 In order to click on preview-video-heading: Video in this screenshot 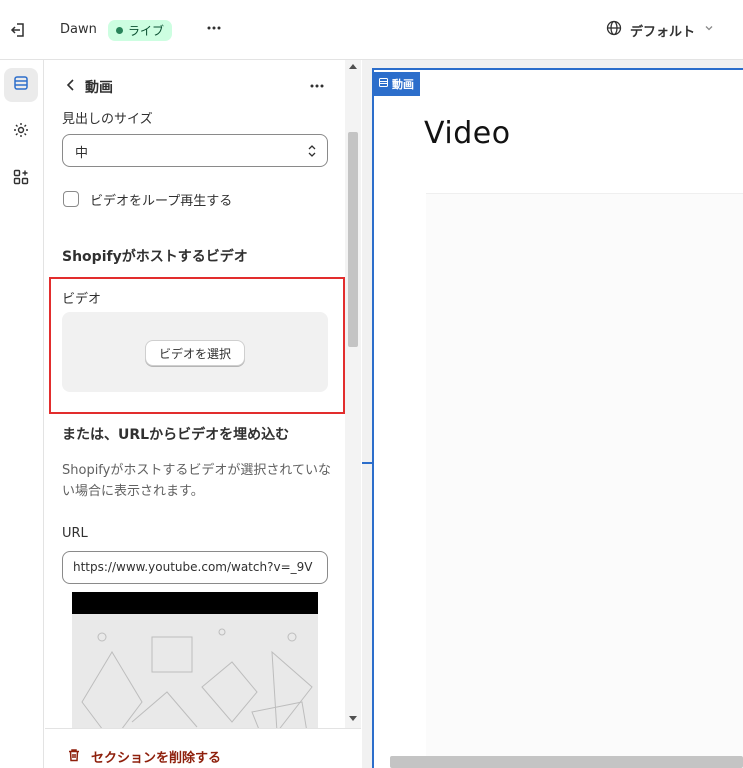, I will do `click(467, 133)`.